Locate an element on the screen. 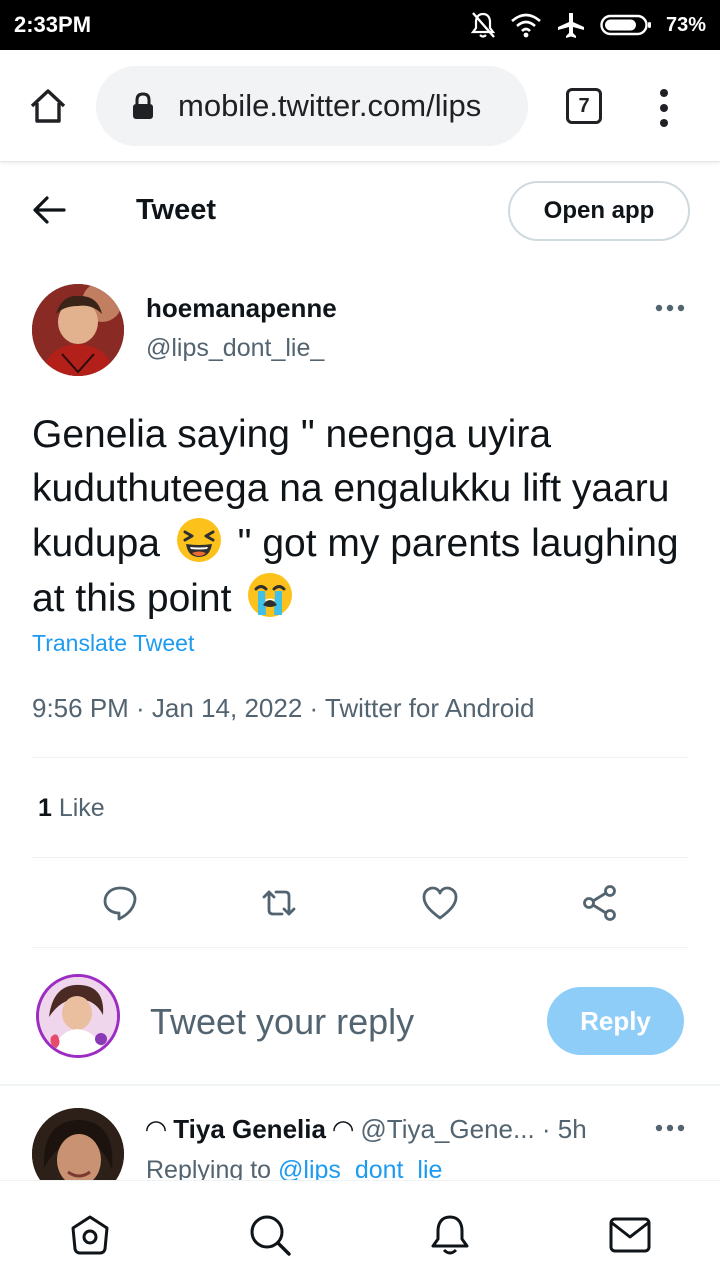  mail-icon is located at coordinates (630, 1235).